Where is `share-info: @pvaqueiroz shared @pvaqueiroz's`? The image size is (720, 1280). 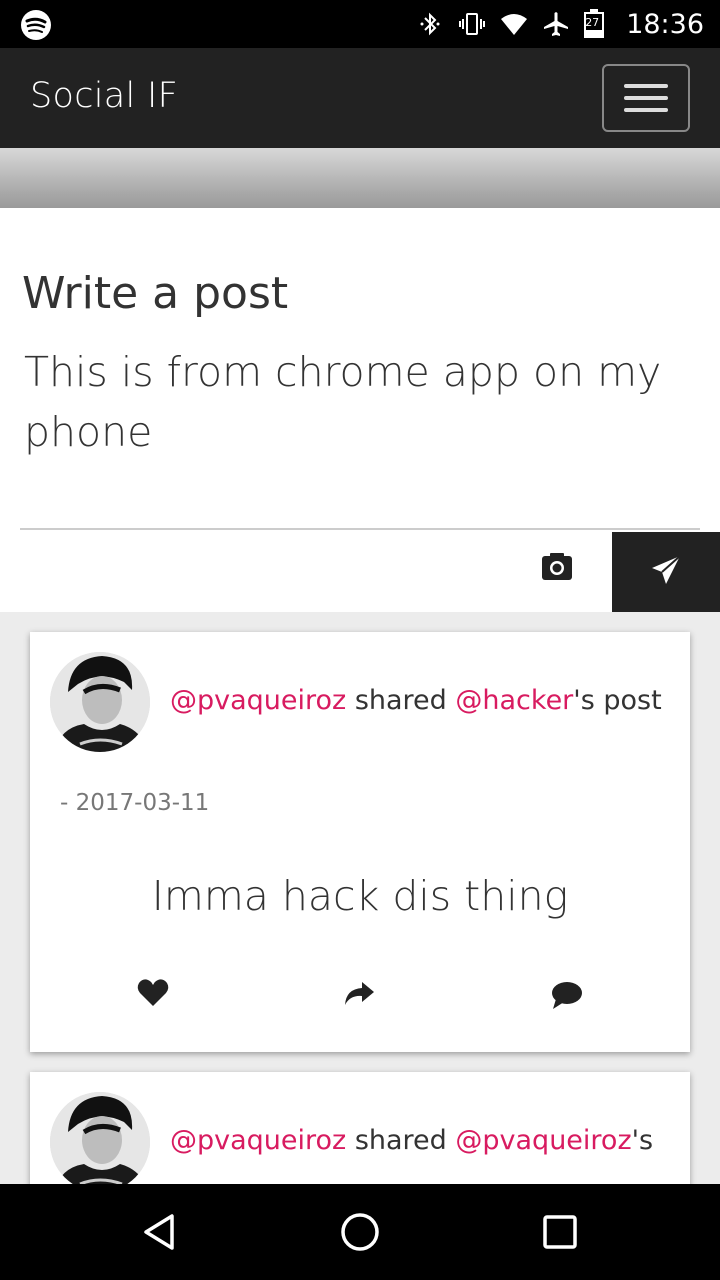 share-info: @pvaqueiroz shared @pvaqueiroz's is located at coordinates (411, 1140).